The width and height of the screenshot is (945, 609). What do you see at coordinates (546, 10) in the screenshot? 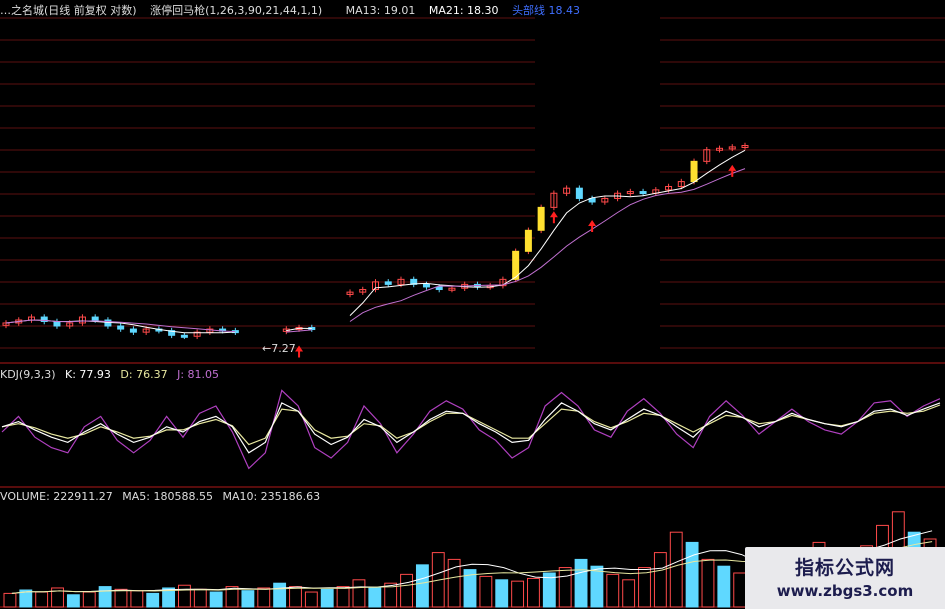
I see `extra-value: 头部线 18.43` at bounding box center [546, 10].